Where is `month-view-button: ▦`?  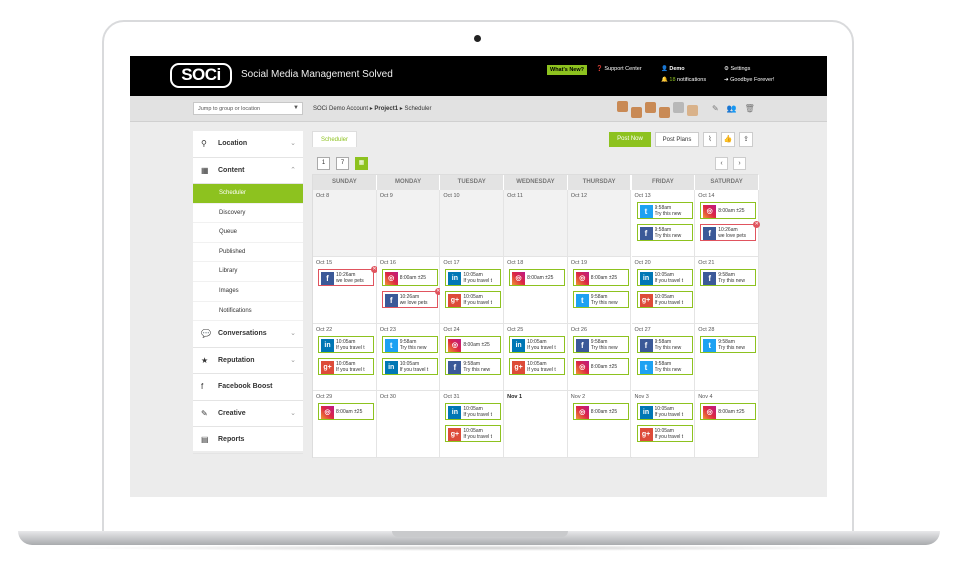
month-view-button: ▦ is located at coordinates (361, 163).